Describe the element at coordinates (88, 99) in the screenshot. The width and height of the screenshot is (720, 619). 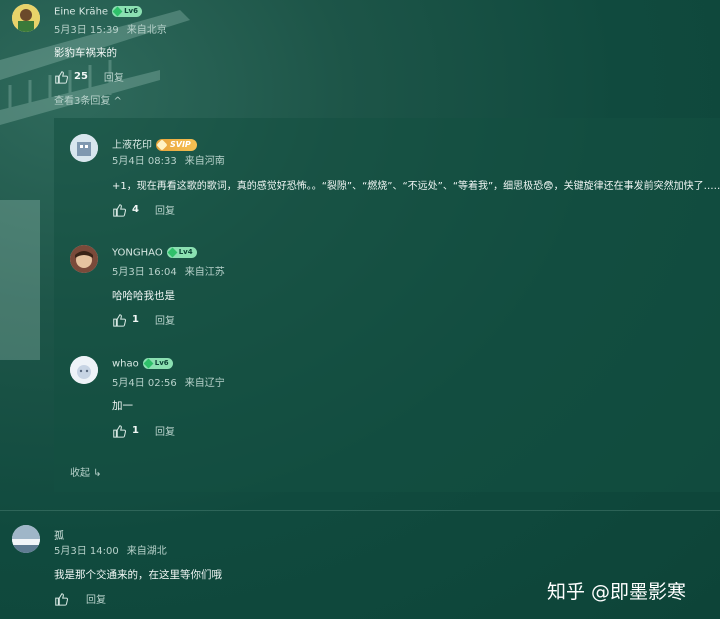
I see `view-replies-toggle: 查看3条回复 ^` at that location.